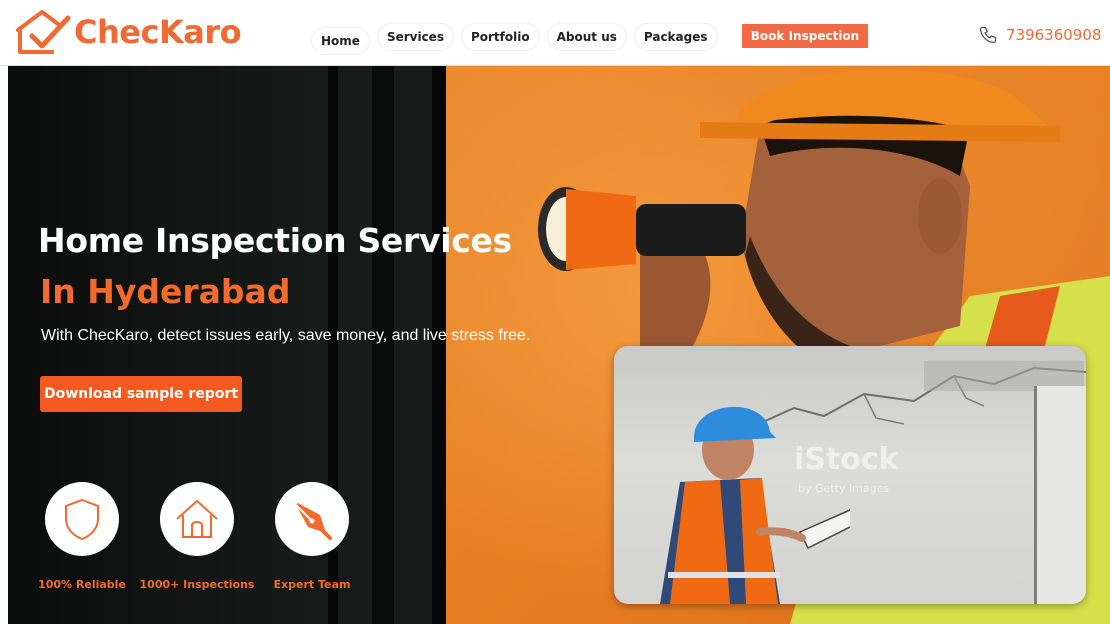 Image resolution: width=1110 pixels, height=624 pixels. I want to click on nav-home: Home, so click(340, 41).